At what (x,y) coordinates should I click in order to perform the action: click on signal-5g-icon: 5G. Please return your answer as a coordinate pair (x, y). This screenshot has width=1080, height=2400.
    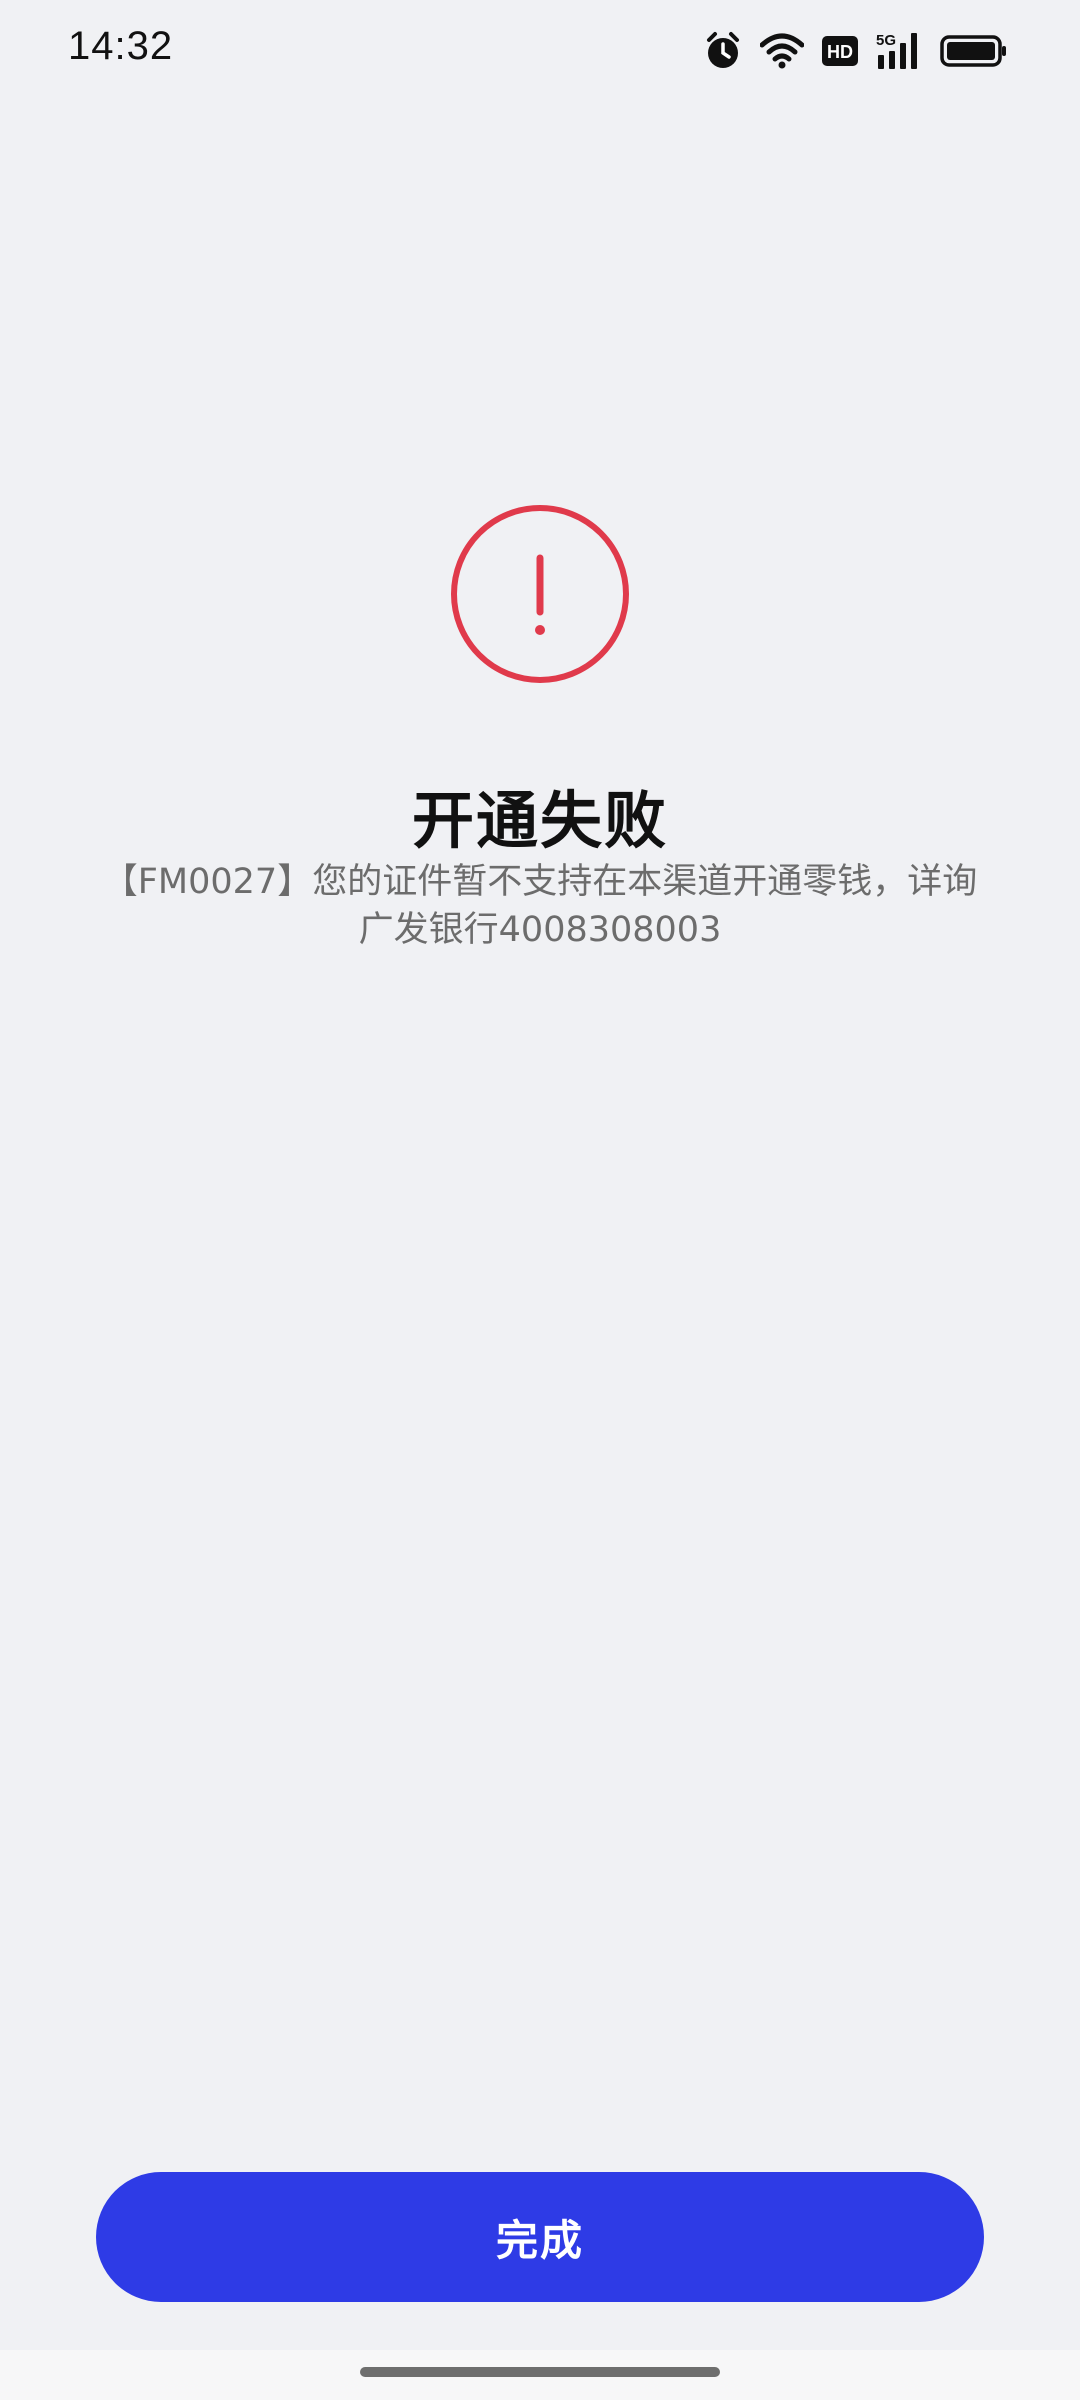
    Looking at the image, I should click on (899, 51).